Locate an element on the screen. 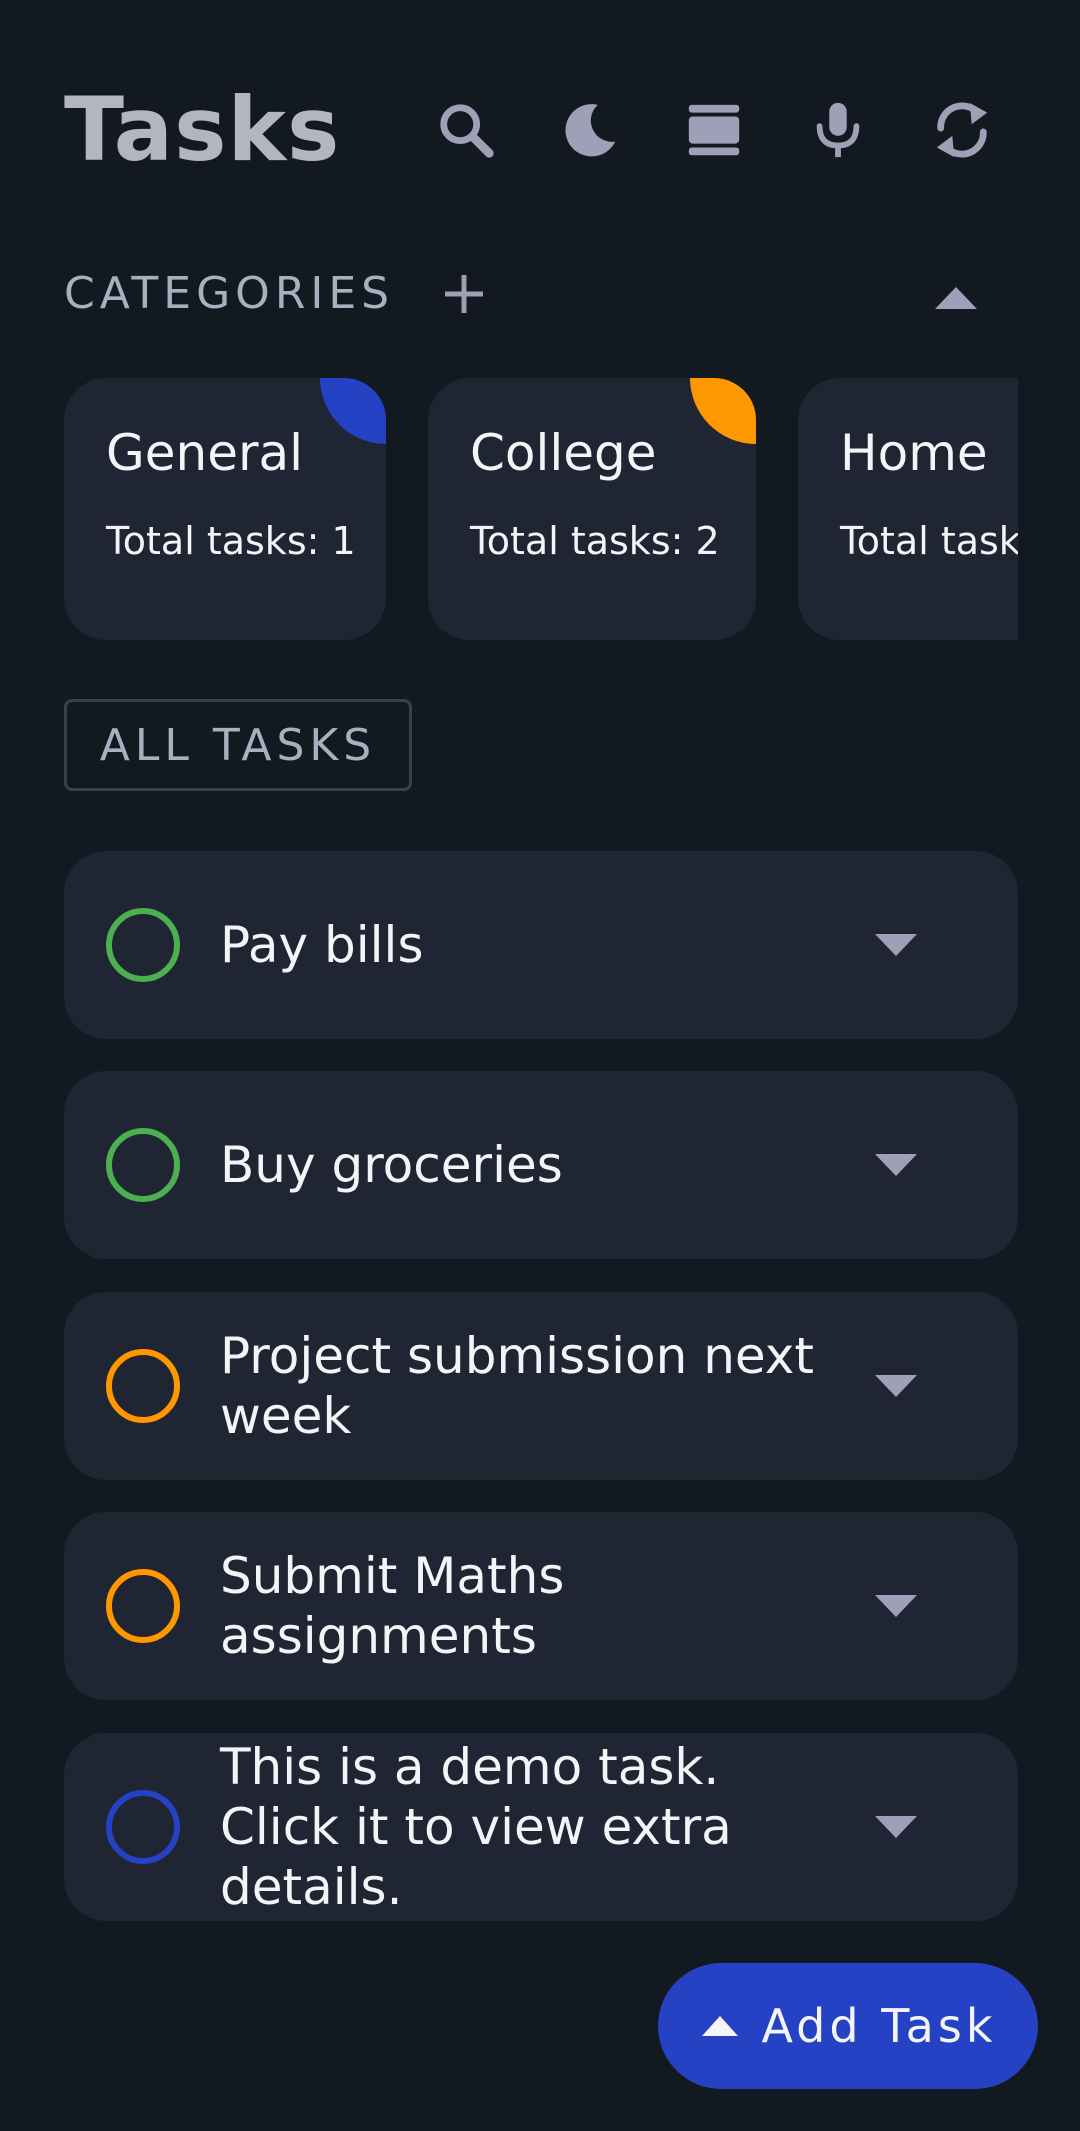 Image resolution: width=1080 pixels, height=2131 pixels. app-title: Tasks is located at coordinates (202, 129).